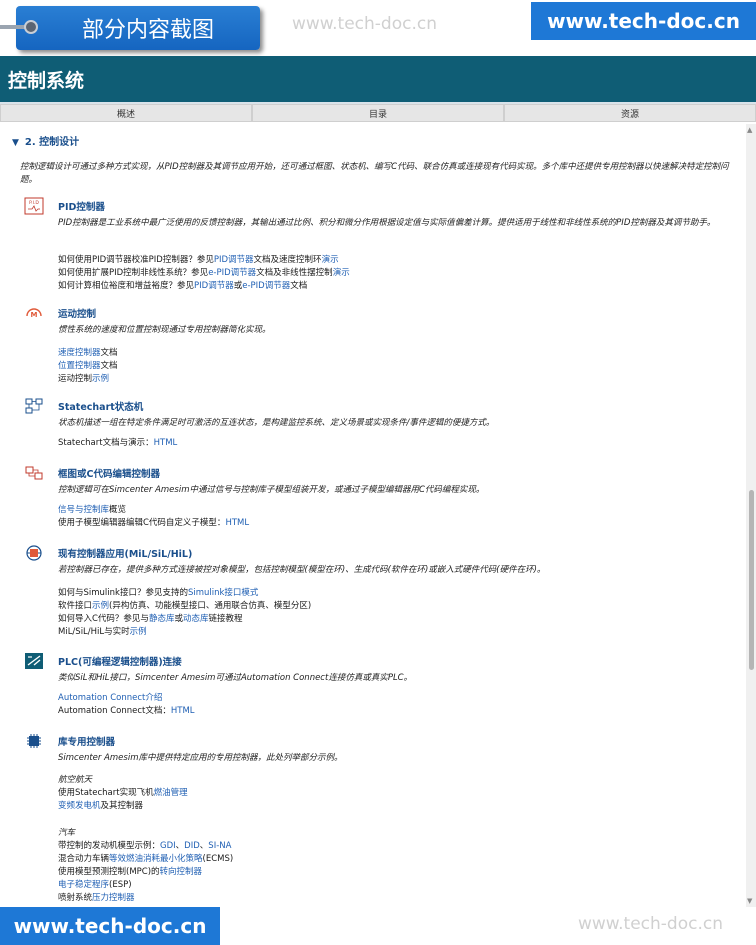  I want to click on did-link: DID, so click(192, 846).